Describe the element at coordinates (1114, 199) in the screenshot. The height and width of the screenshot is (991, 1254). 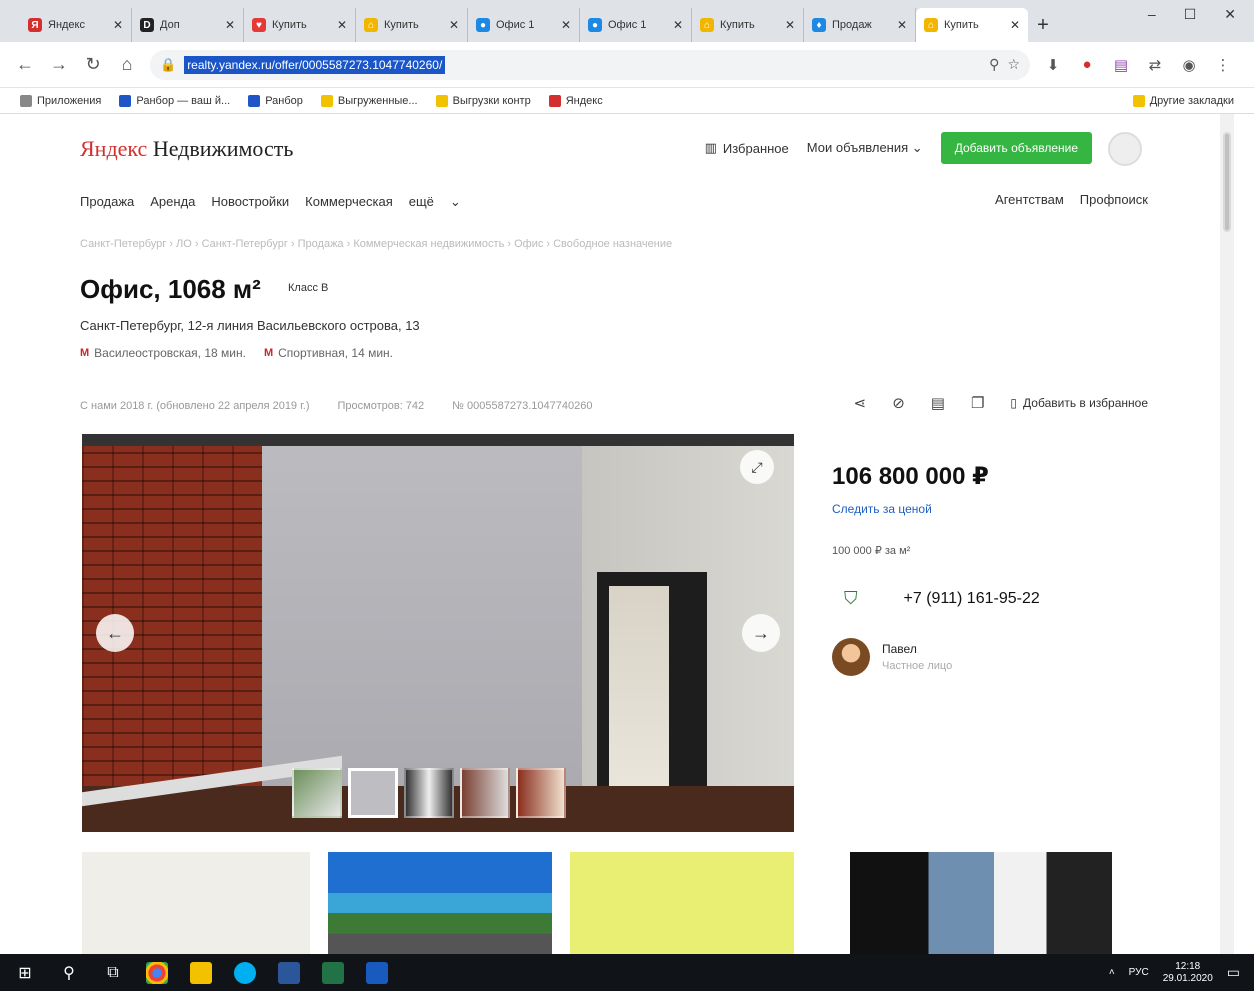
I see `nav-item: Профпоиск` at that location.